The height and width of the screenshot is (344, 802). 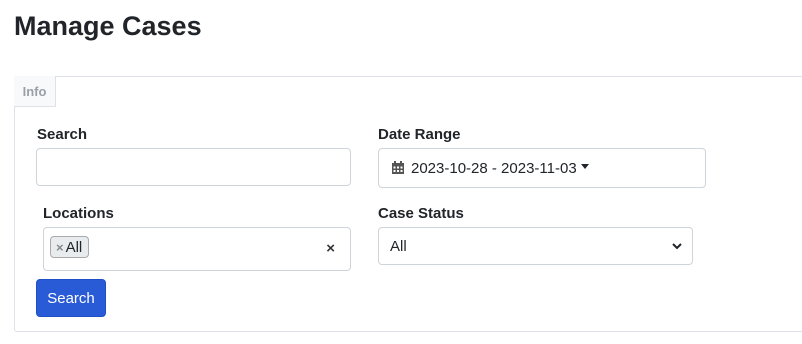 I want to click on caret-down-icon, so click(x=584, y=166).